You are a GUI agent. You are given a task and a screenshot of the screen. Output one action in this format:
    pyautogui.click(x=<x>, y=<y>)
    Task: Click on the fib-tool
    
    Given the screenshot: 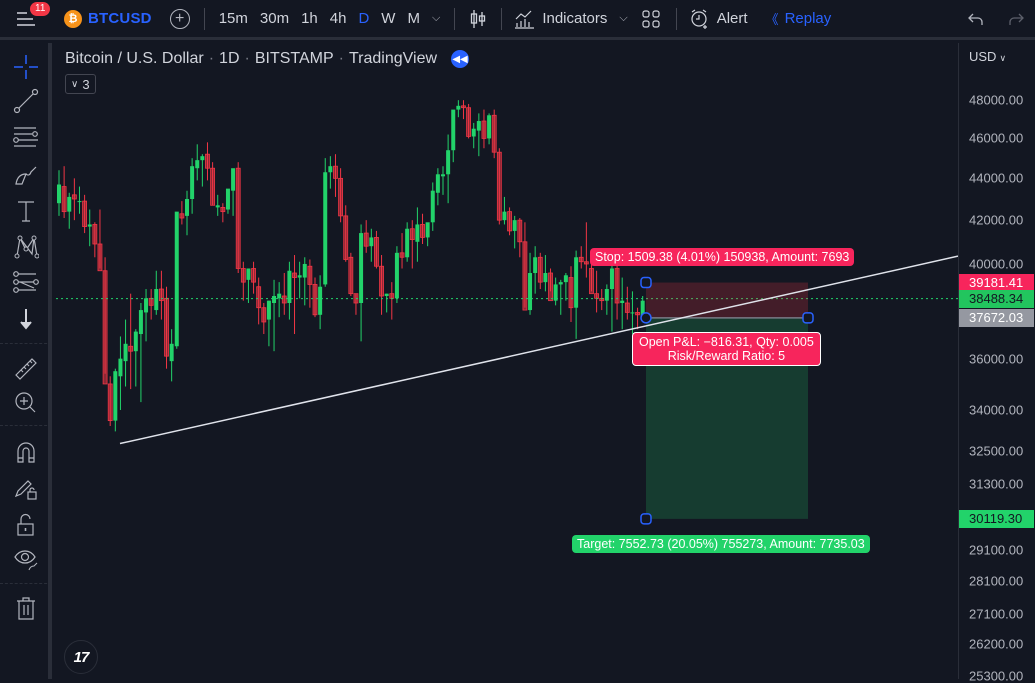 What is the action you would take?
    pyautogui.click(x=26, y=137)
    